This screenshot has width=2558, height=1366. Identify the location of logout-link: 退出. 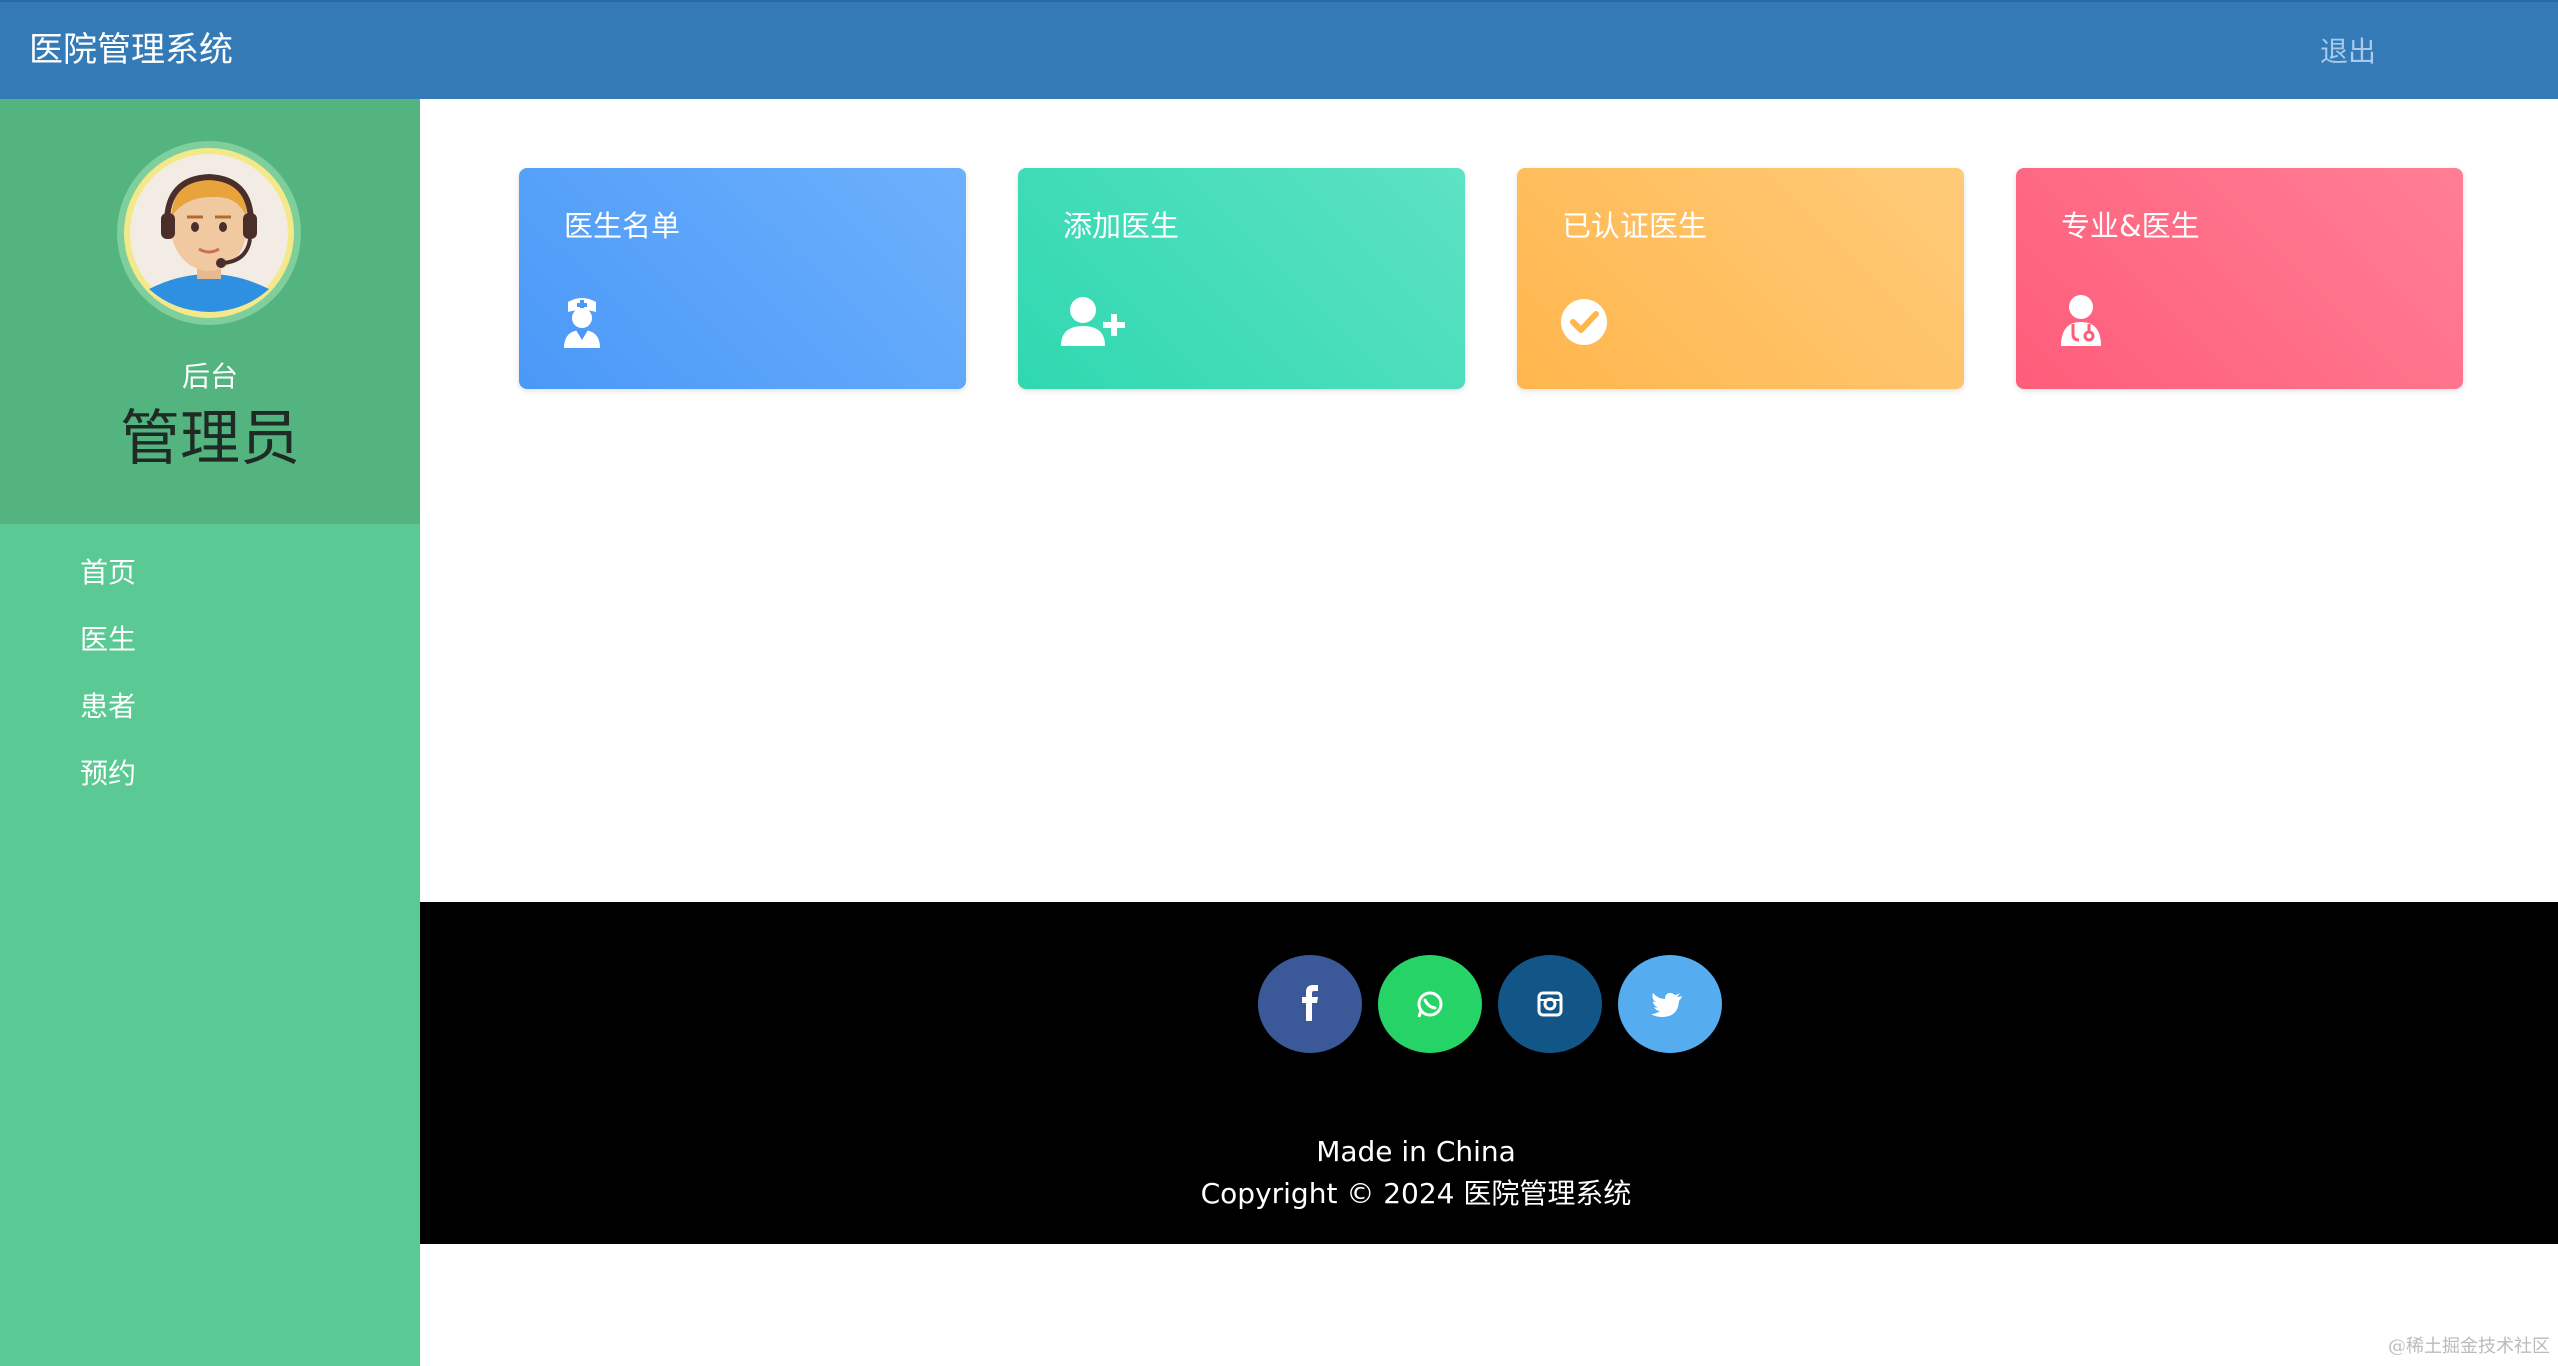
(2348, 52).